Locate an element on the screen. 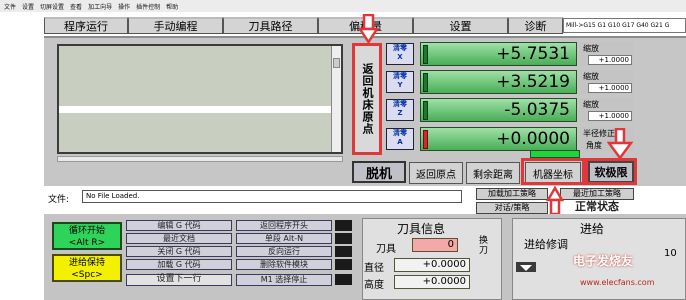 The width and height of the screenshot is (686, 300). highlight-box-coords is located at coordinates (553, 171).